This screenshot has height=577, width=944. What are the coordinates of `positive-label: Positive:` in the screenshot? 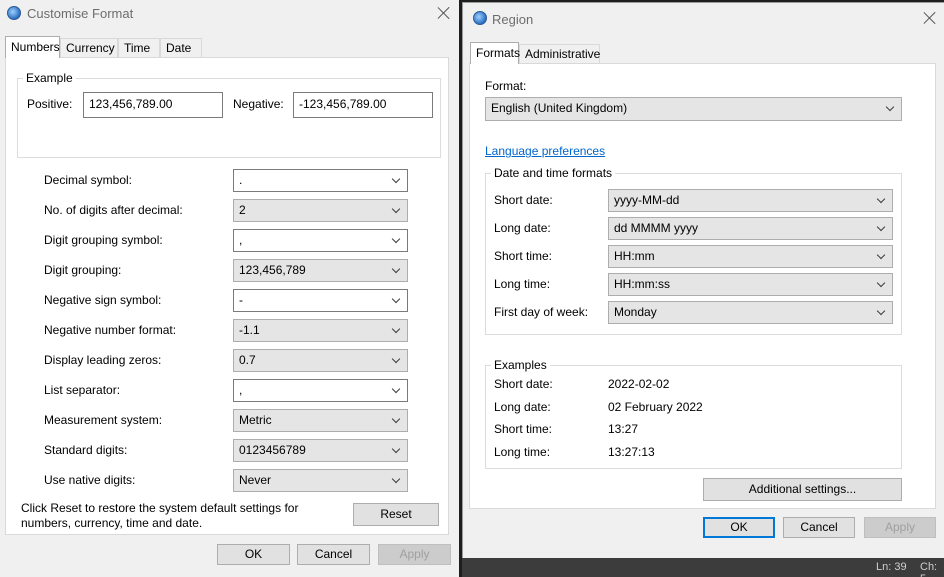 It's located at (50, 104).